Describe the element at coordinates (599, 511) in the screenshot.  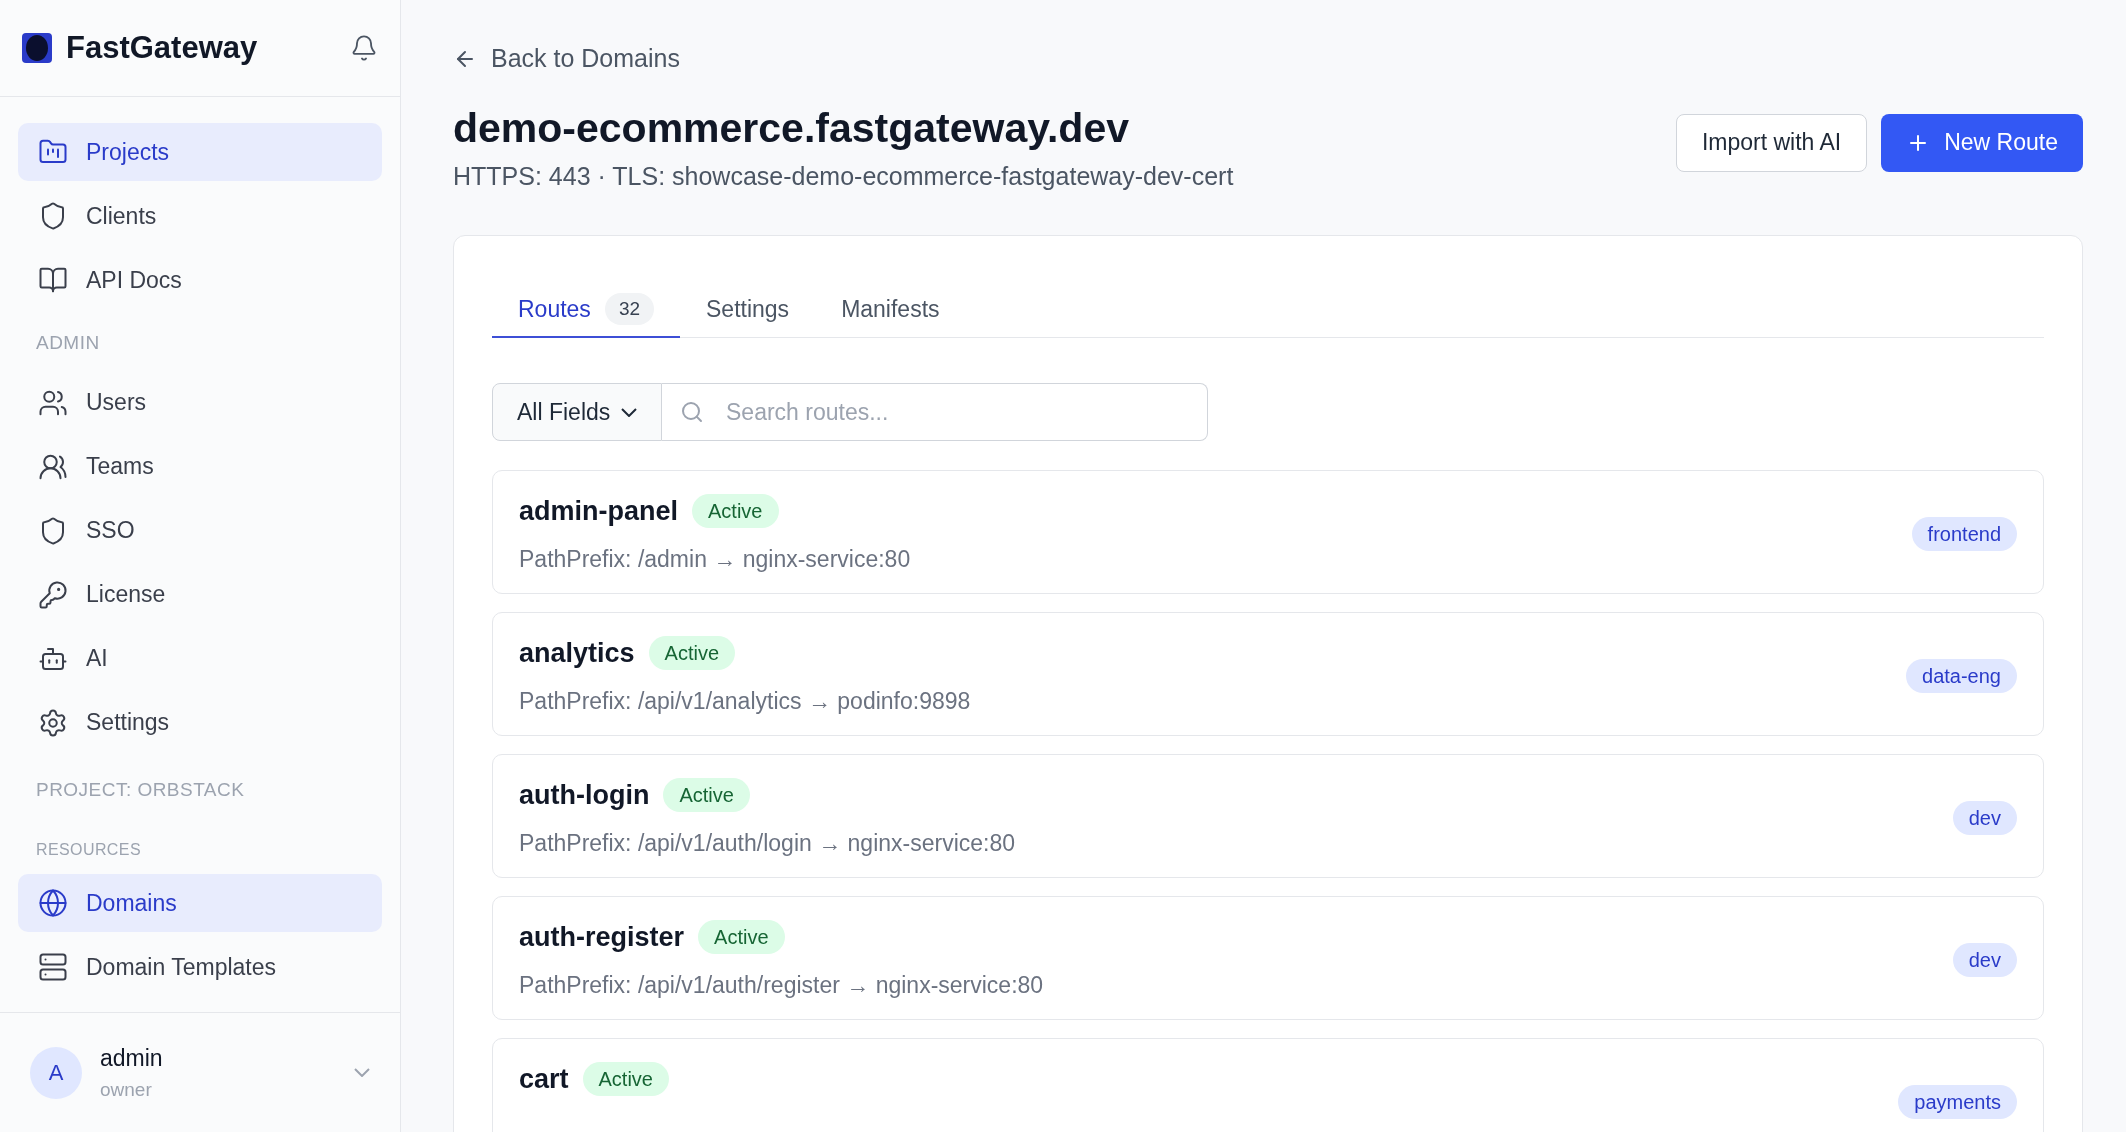
I see `route-name: admin-panel` at that location.